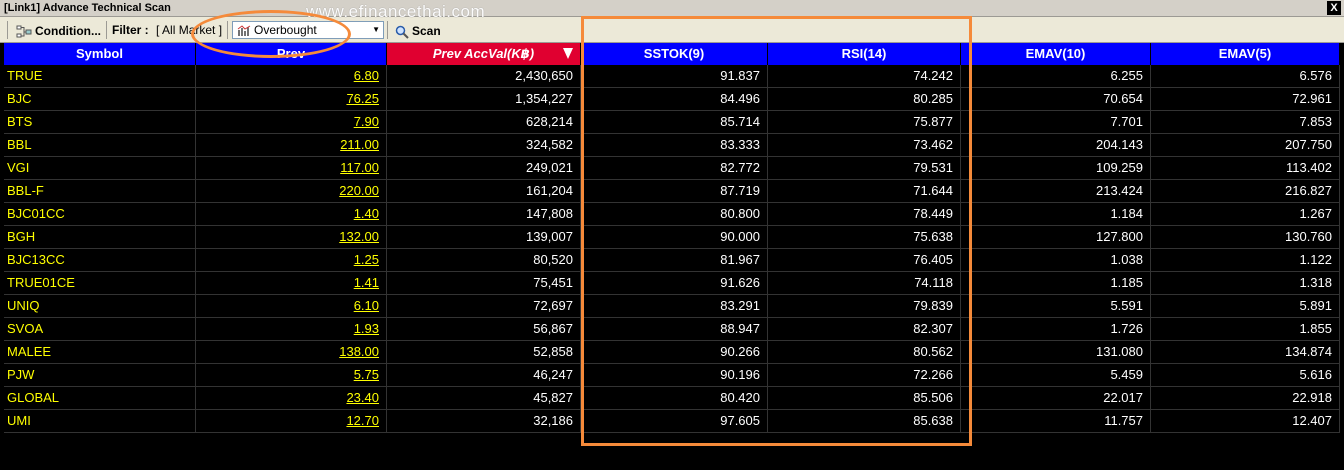 Image resolution: width=1344 pixels, height=470 pixels. I want to click on cell-symbol: TRUE, so click(100, 76).